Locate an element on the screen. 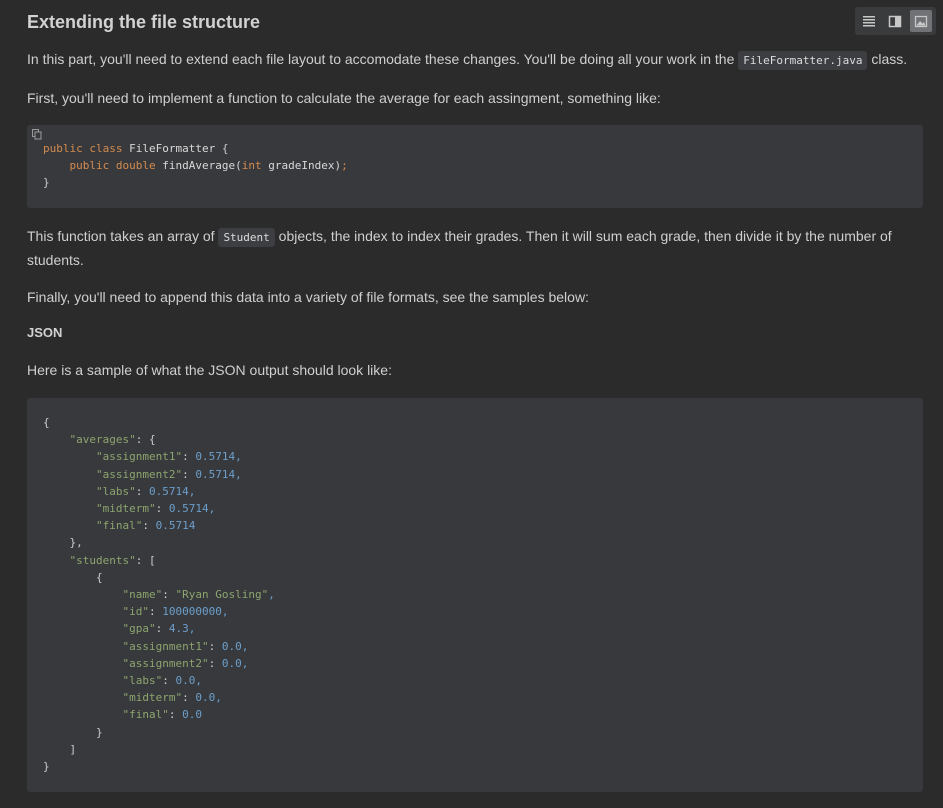 This screenshot has height=808, width=943. split-view-icon is located at coordinates (895, 21).